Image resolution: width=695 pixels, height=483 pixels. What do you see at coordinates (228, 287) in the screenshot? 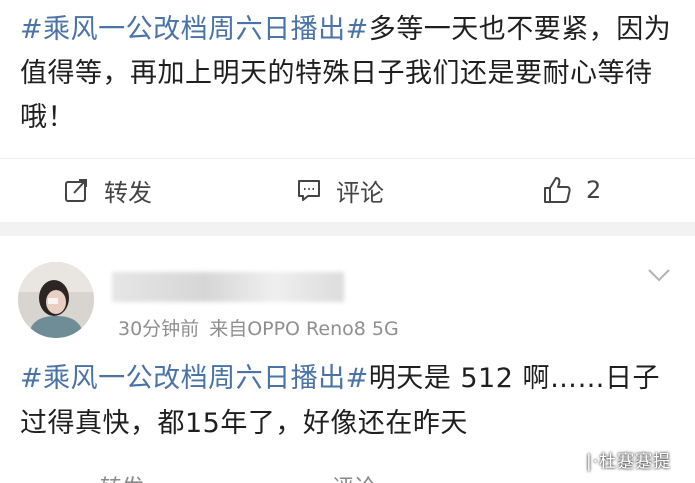
I see `username-mosaic` at bounding box center [228, 287].